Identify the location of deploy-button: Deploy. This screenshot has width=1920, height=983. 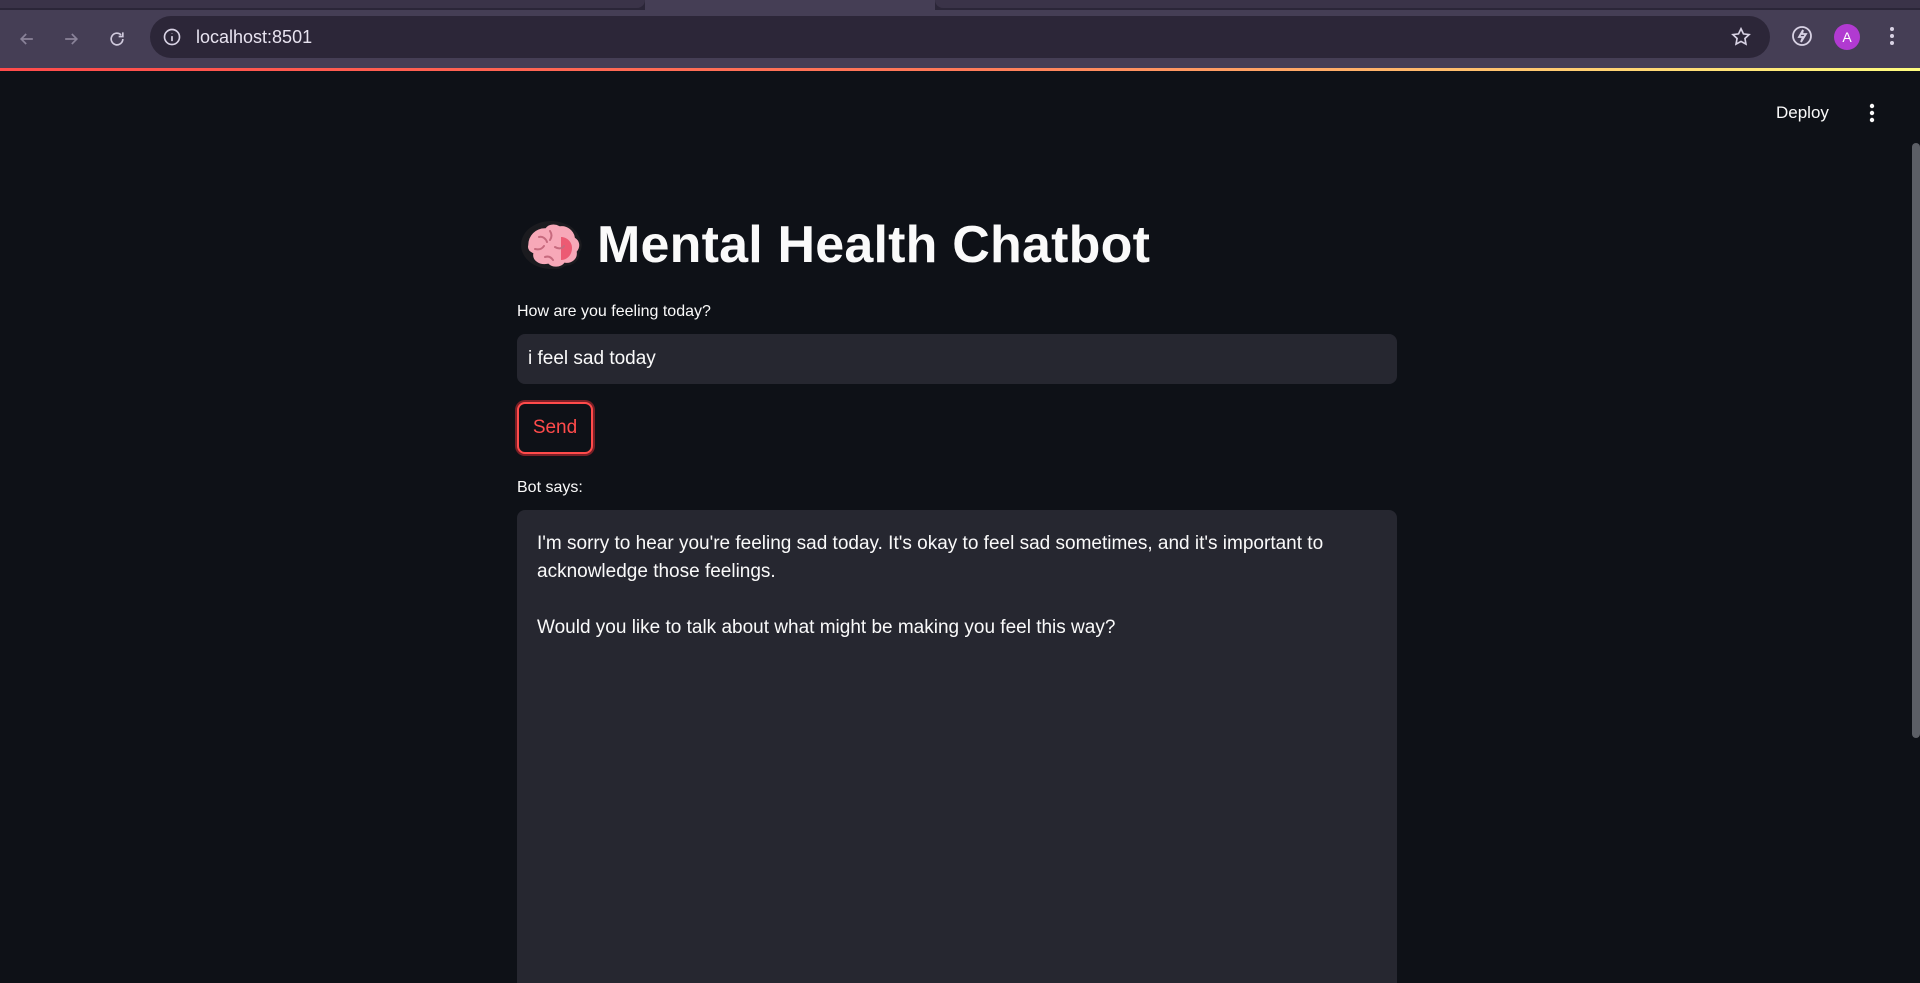
(1802, 113).